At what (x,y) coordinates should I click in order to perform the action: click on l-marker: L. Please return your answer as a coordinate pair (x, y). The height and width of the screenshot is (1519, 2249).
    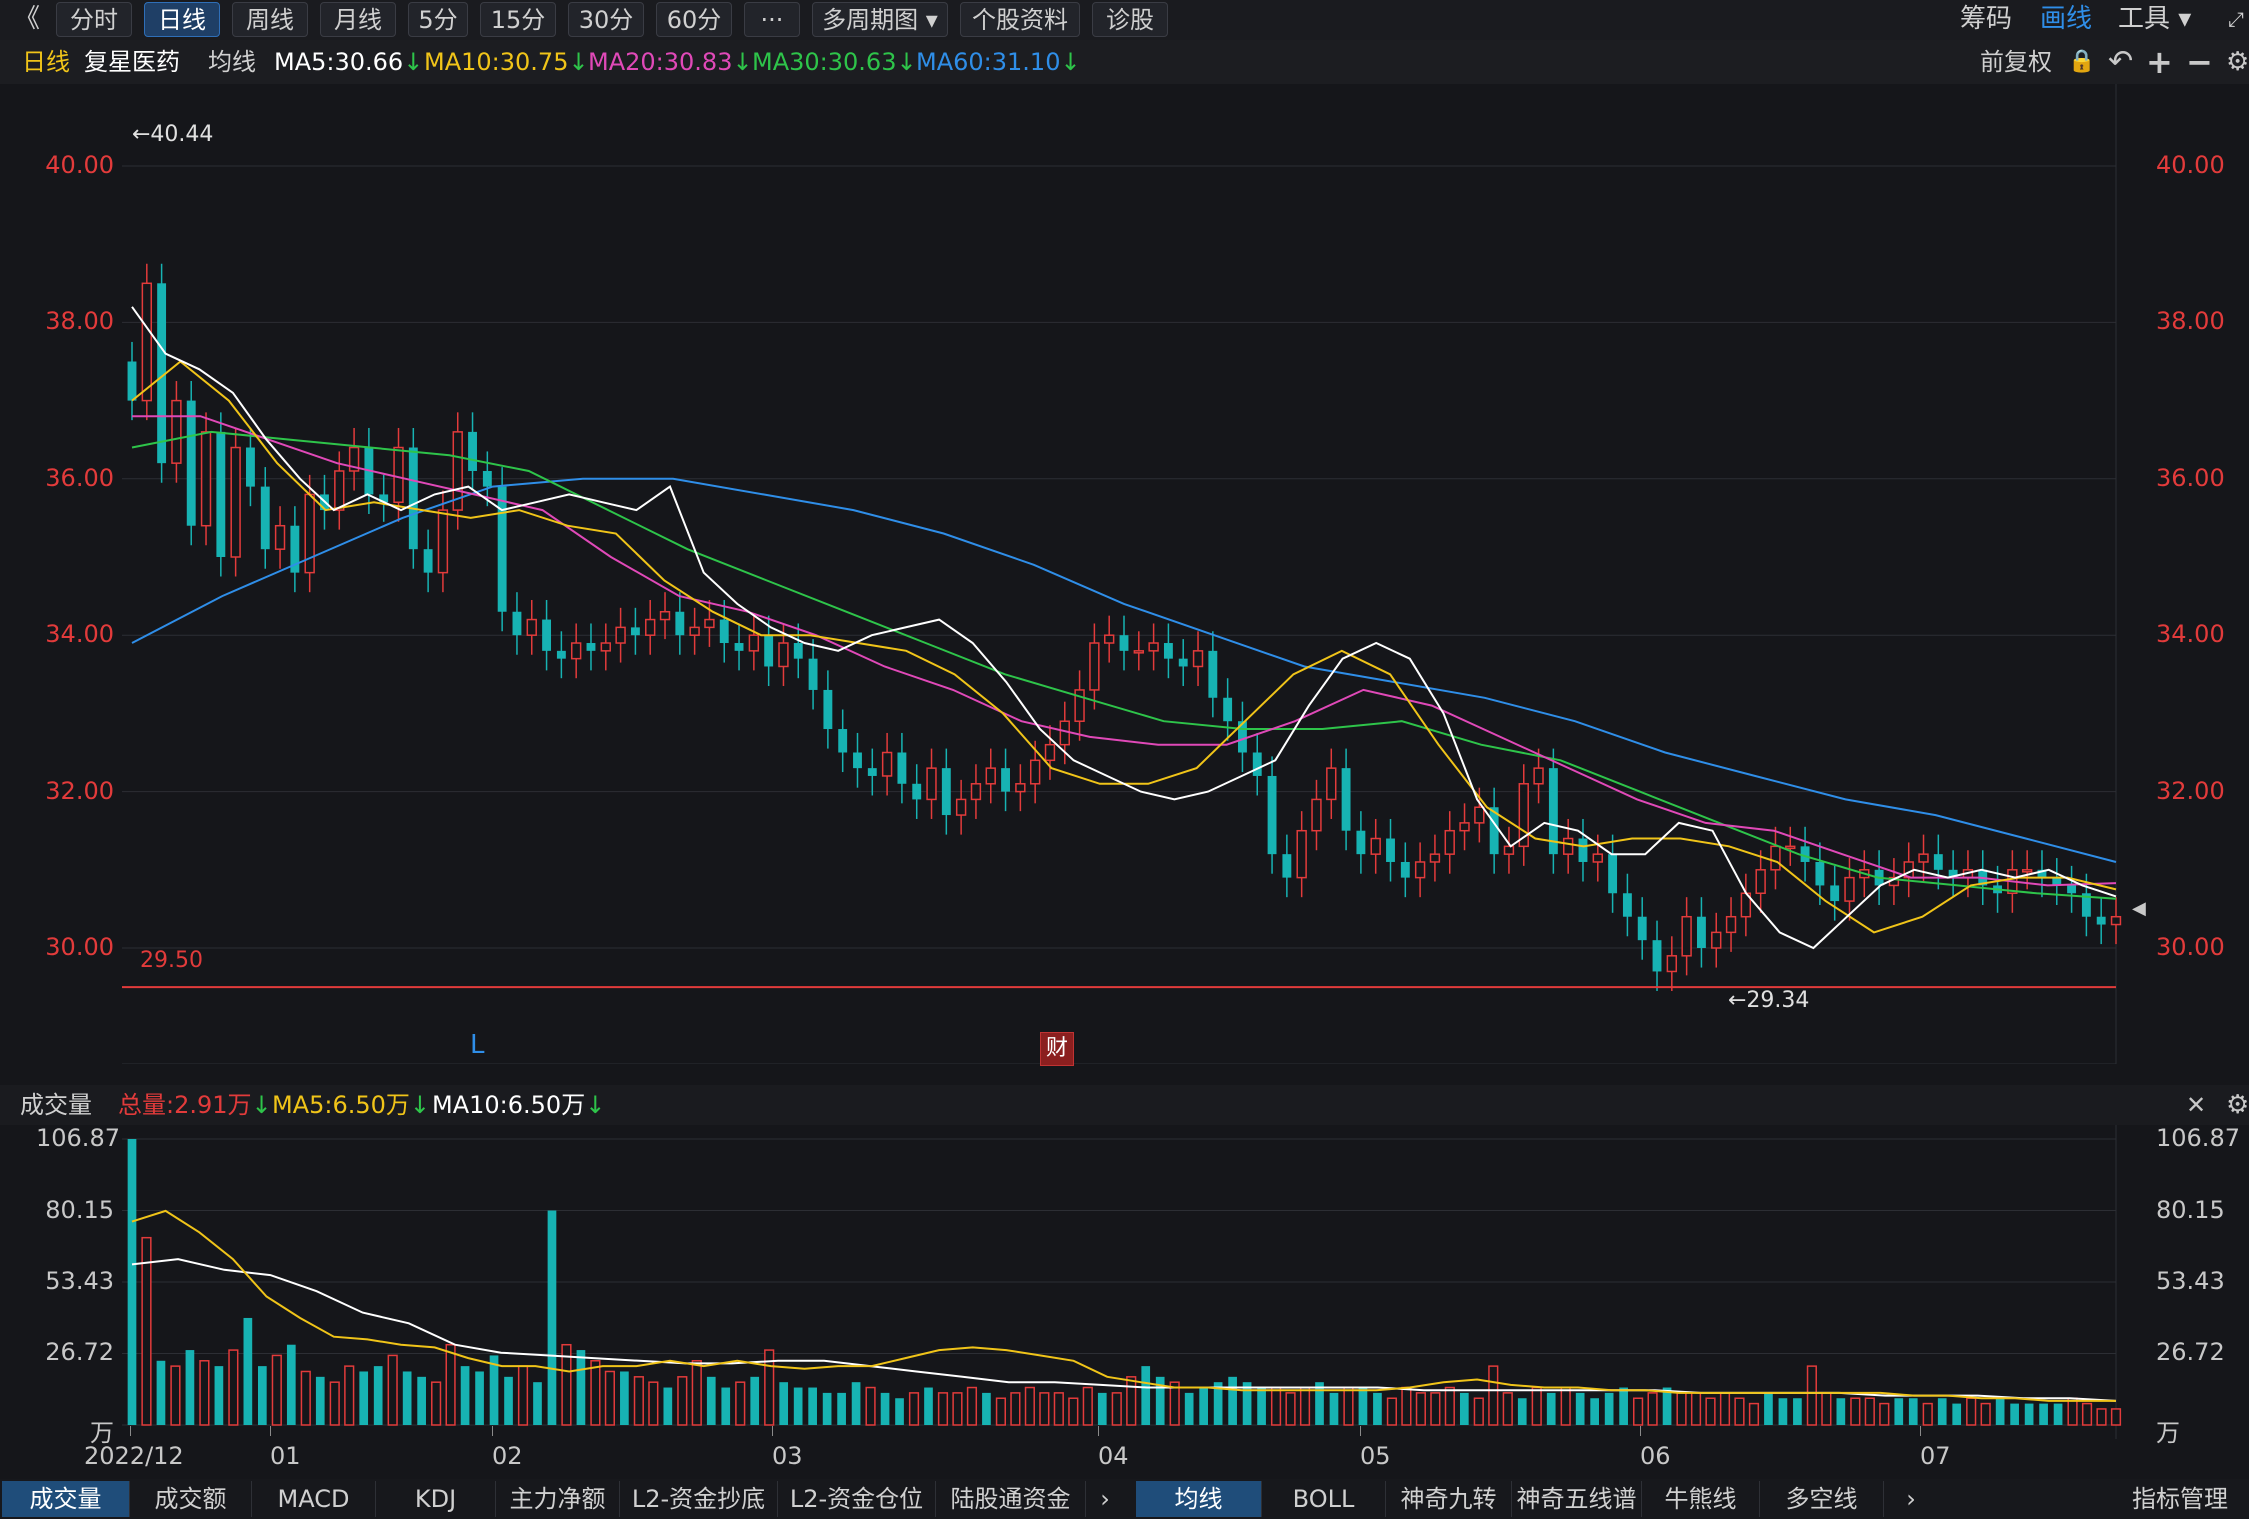
    Looking at the image, I should click on (477, 1045).